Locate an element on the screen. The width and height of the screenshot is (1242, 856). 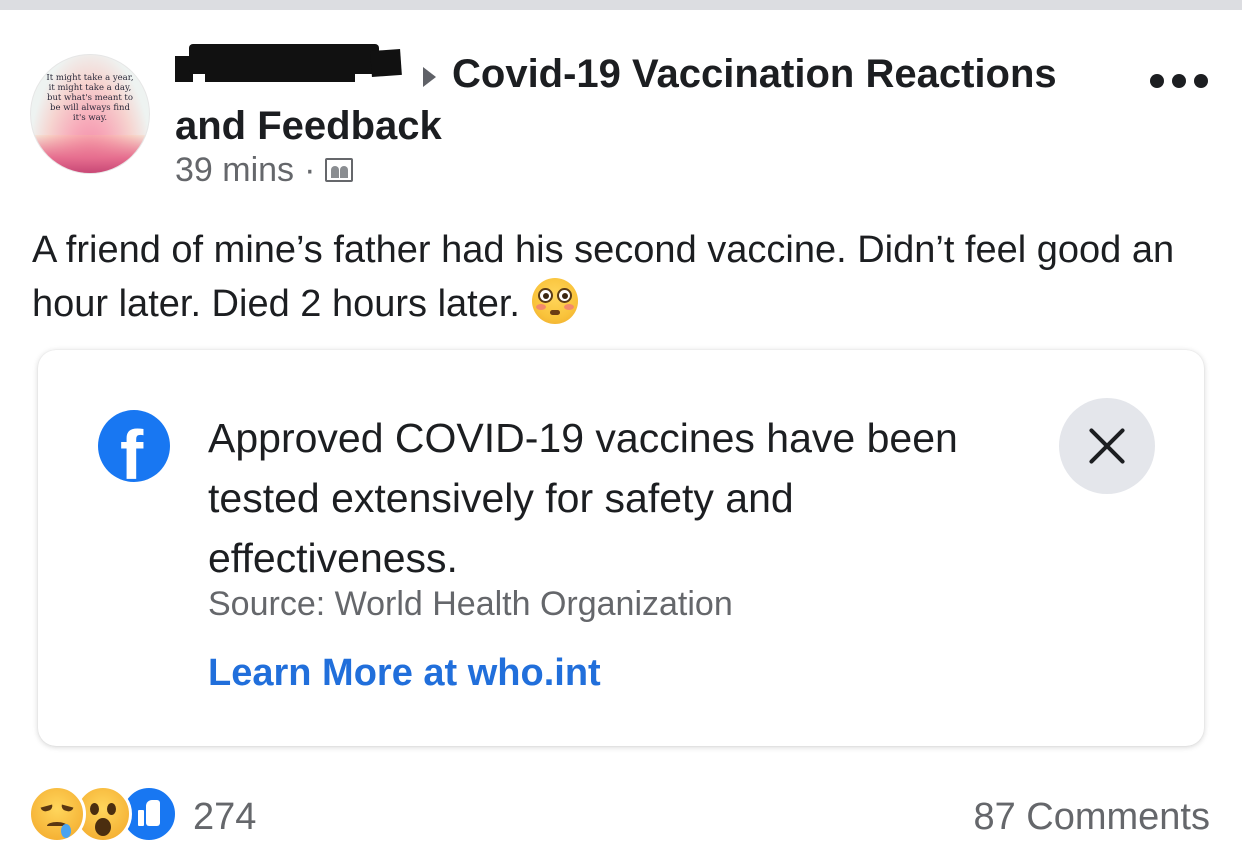
flushed-face-emoji is located at coordinates (554, 301).